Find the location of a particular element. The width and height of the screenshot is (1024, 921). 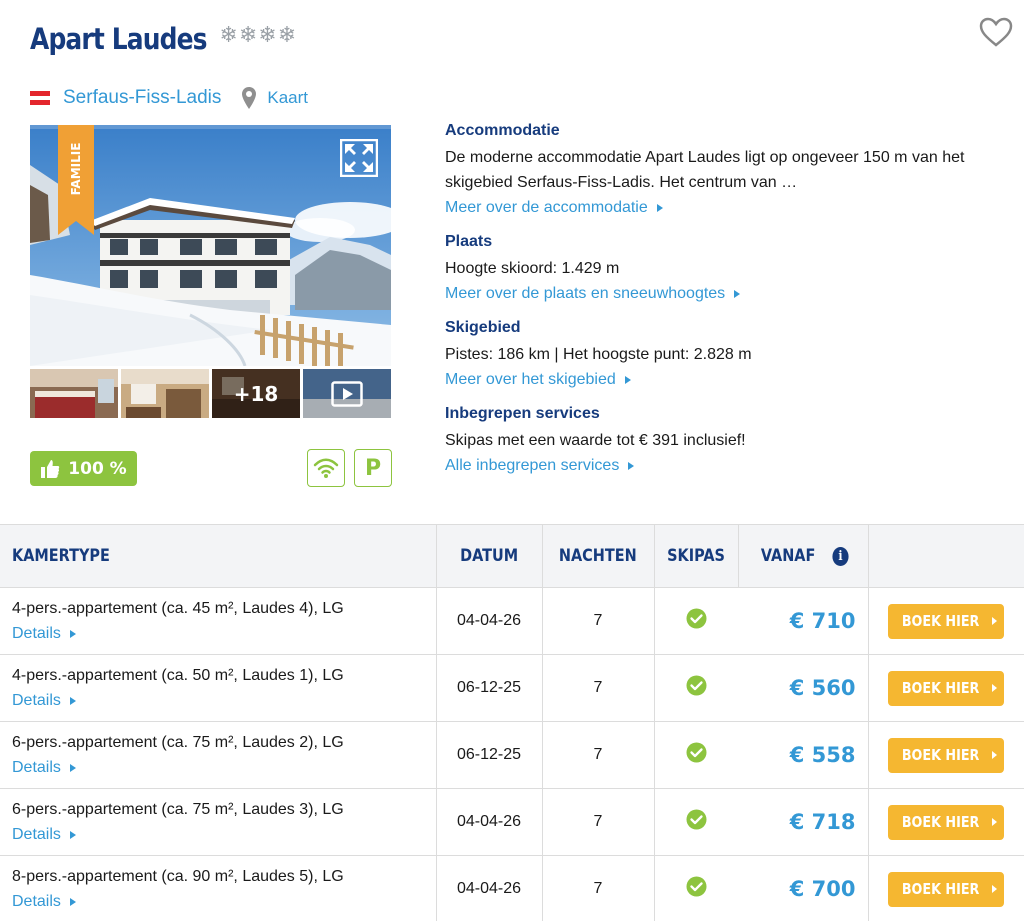

star-rating: ❄❄❄❄ is located at coordinates (258, 34).